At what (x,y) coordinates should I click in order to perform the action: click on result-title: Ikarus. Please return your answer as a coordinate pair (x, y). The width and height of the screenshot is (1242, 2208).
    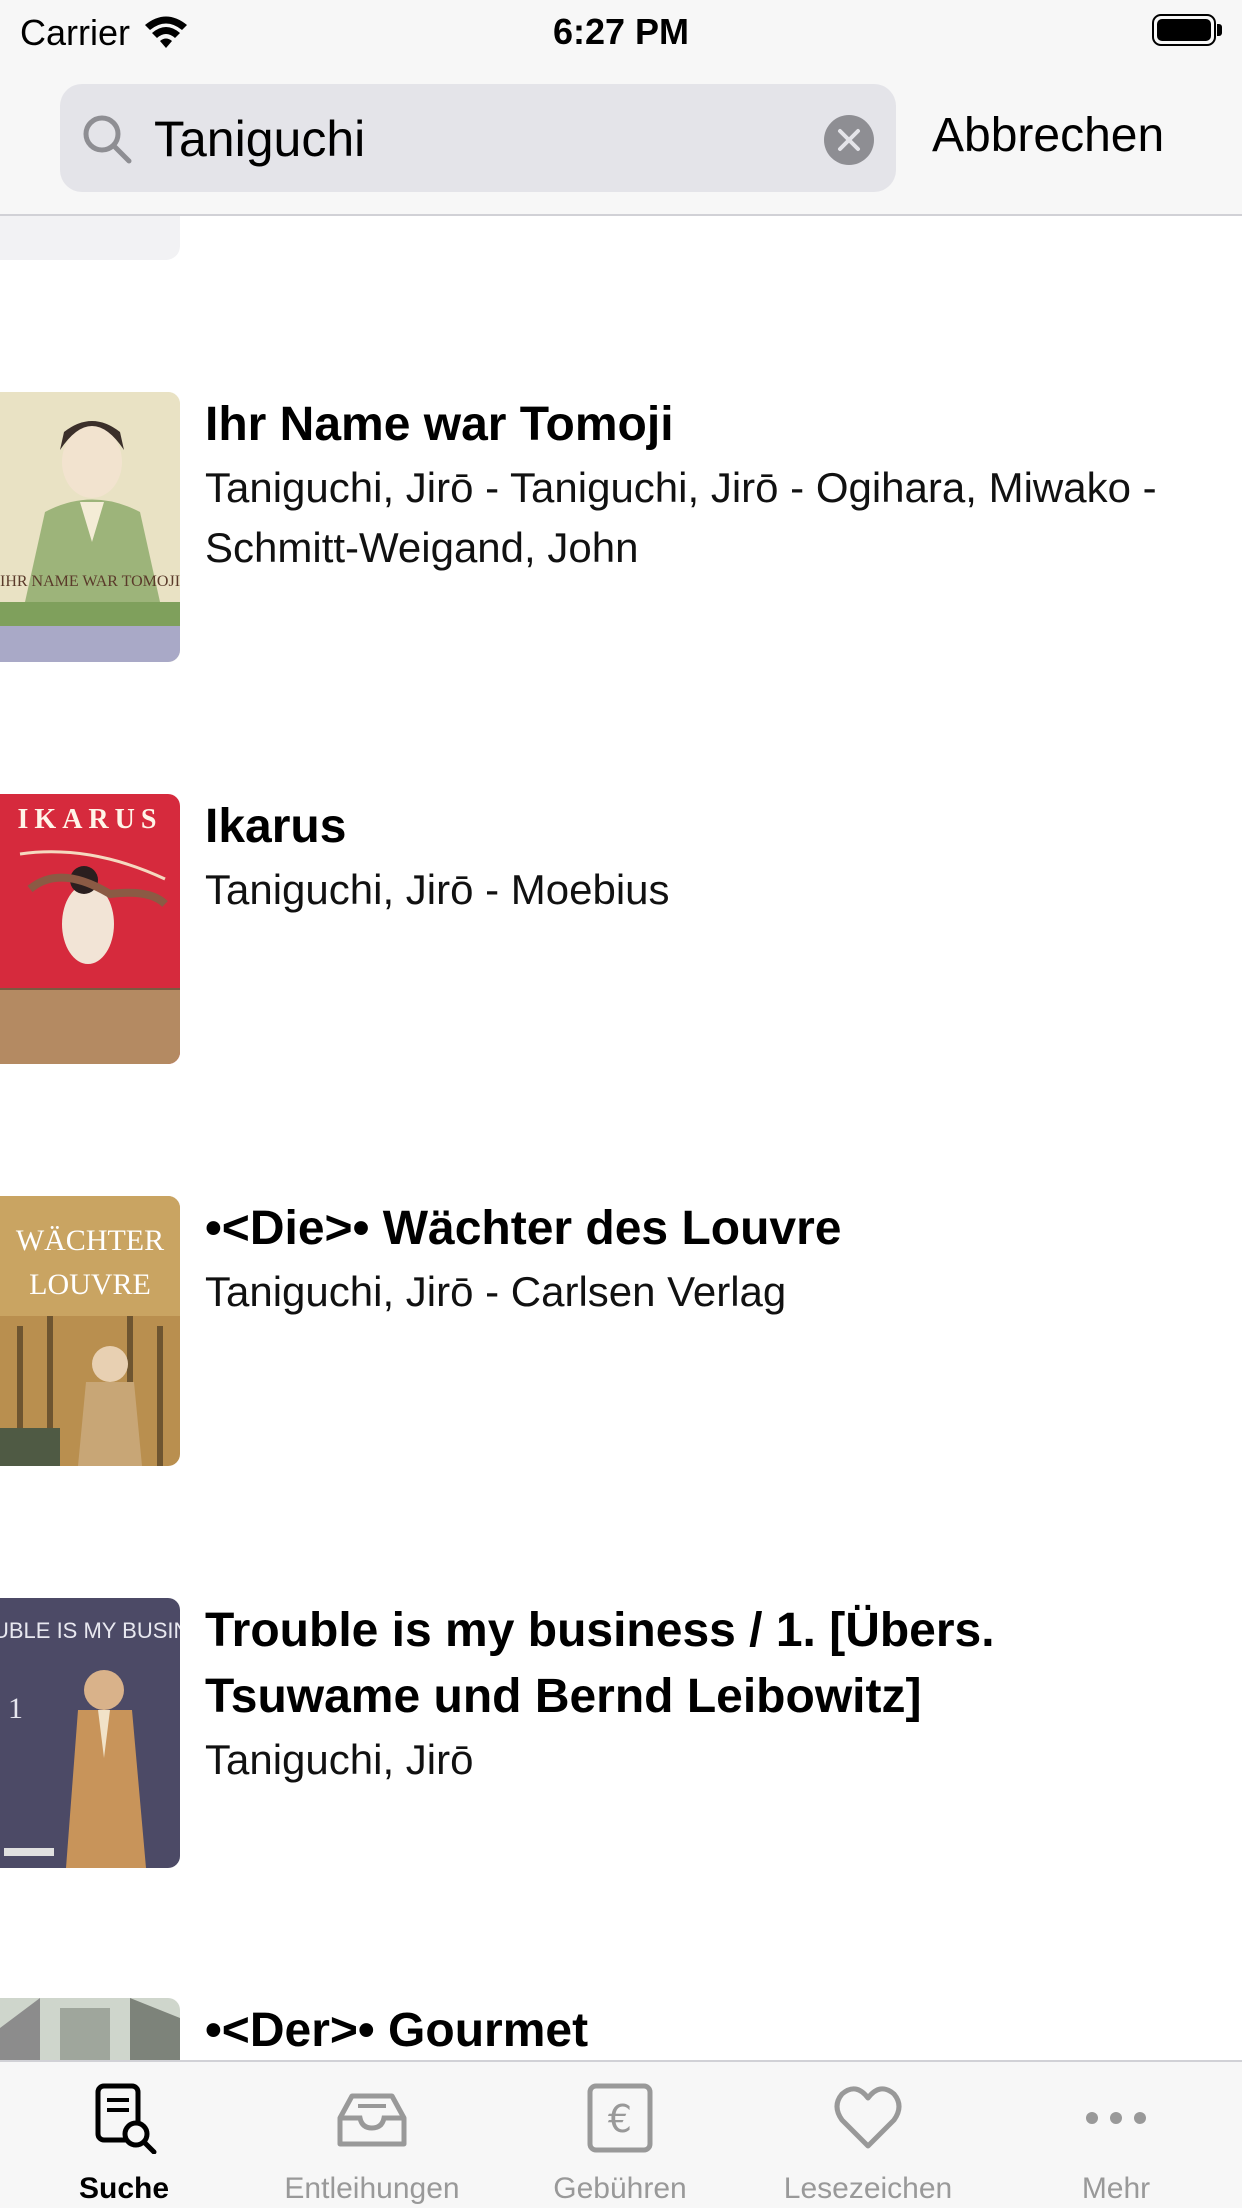
    Looking at the image, I should click on (276, 826).